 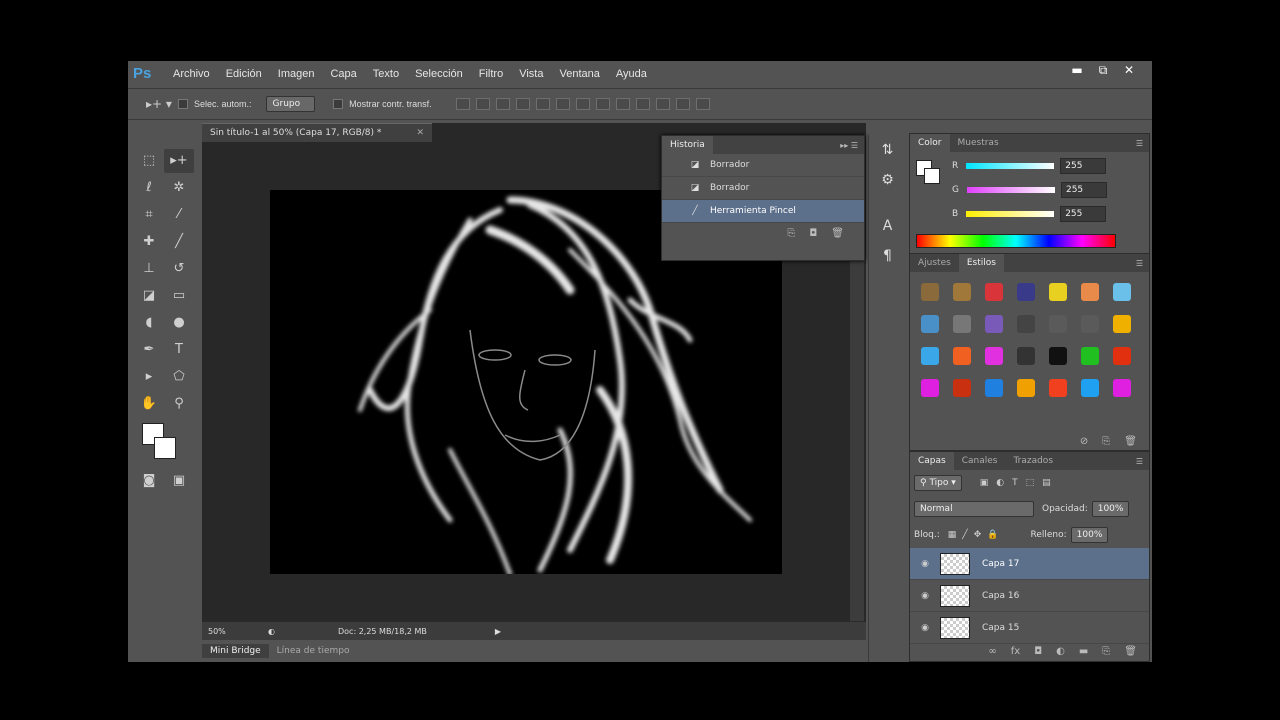 I want to click on new-layer-icon: ⎘, so click(x=1106, y=651).